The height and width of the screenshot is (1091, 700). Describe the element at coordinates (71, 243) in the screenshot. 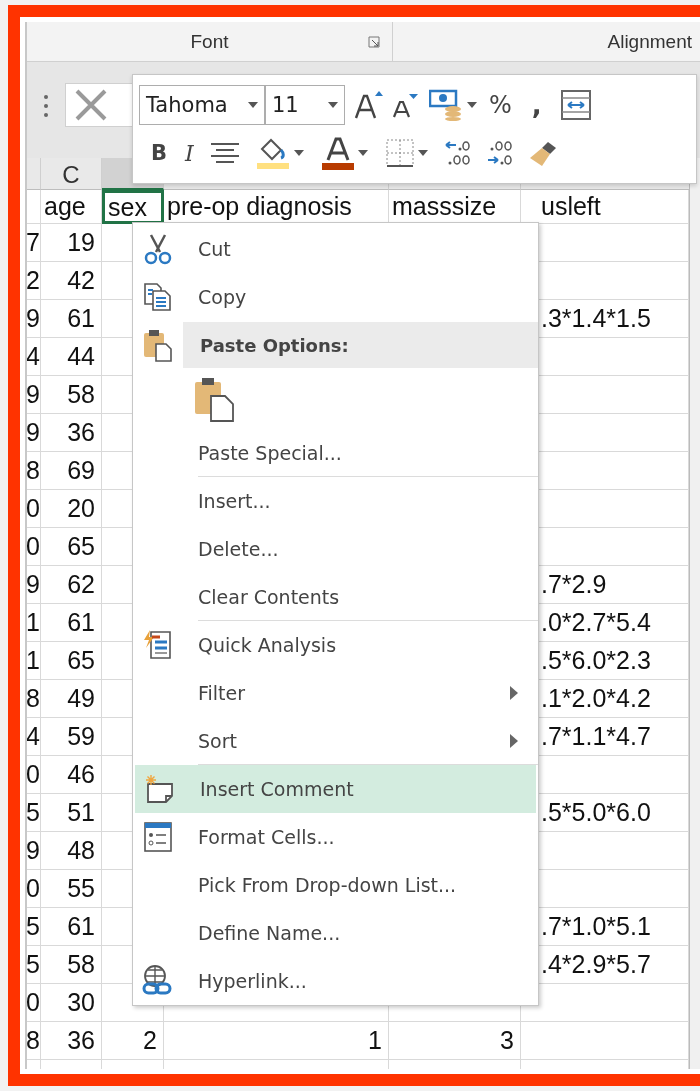

I see `table-cell: 19` at that location.